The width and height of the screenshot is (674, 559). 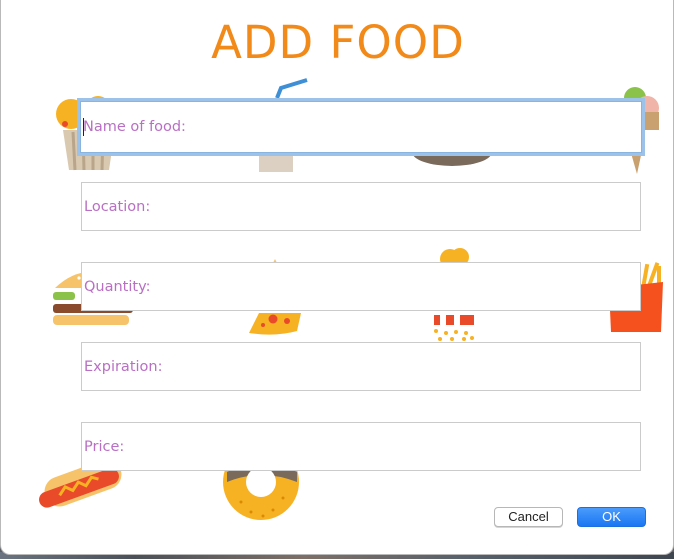 What do you see at coordinates (261, 491) in the screenshot?
I see `donut-icon` at bounding box center [261, 491].